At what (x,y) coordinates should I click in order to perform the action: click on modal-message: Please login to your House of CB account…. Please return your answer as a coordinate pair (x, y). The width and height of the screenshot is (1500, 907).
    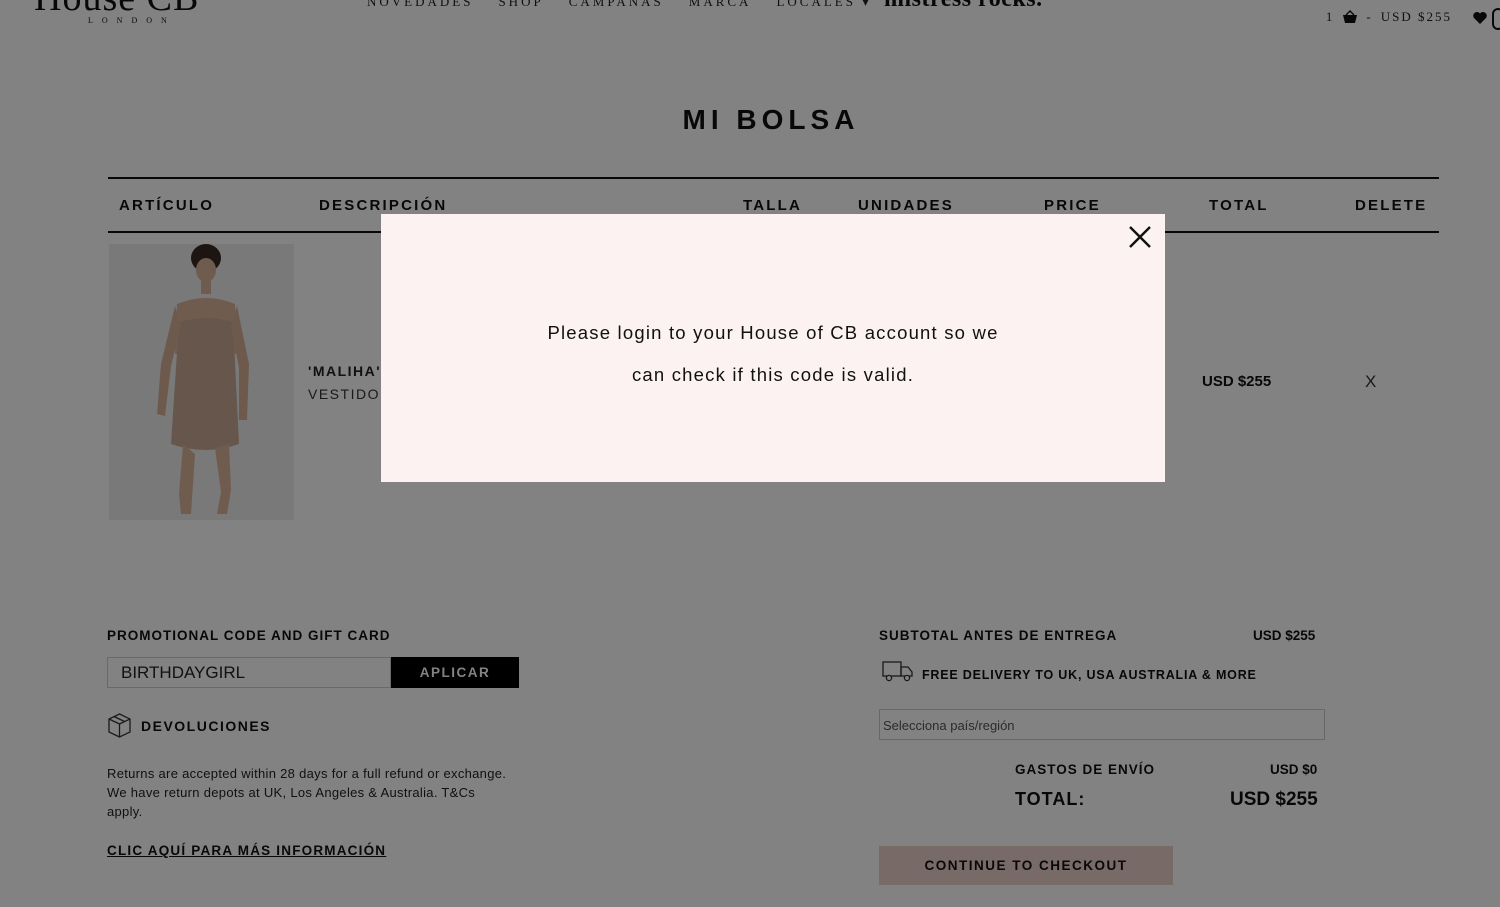
    Looking at the image, I should click on (773, 354).